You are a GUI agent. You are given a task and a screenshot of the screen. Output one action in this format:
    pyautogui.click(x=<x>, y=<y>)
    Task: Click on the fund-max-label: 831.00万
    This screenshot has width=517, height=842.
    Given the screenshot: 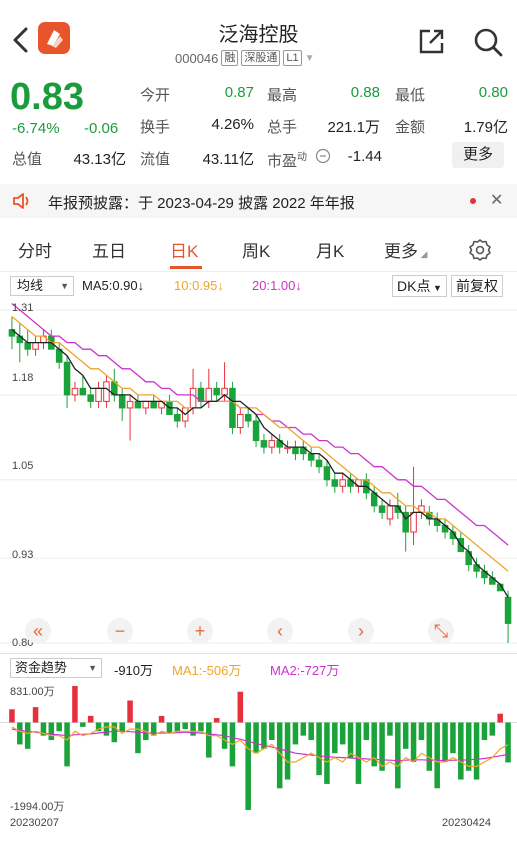 What is the action you would take?
    pyautogui.click(x=32, y=692)
    